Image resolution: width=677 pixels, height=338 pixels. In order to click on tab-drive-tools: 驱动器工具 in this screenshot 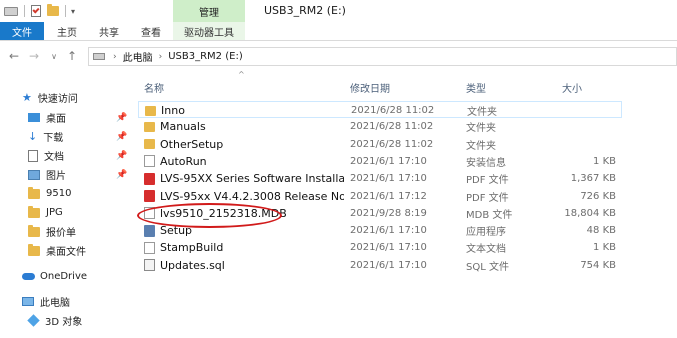, I will do `click(209, 31)`.